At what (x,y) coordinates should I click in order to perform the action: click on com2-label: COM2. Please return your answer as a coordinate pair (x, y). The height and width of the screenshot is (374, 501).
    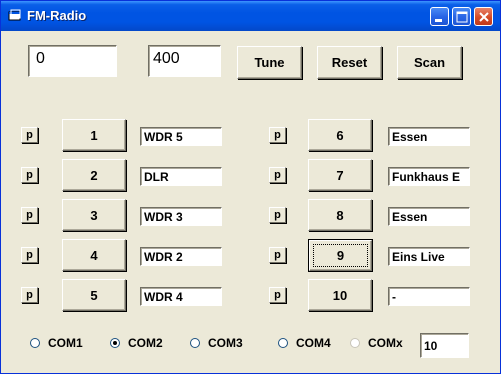
    Looking at the image, I should click on (145, 343).